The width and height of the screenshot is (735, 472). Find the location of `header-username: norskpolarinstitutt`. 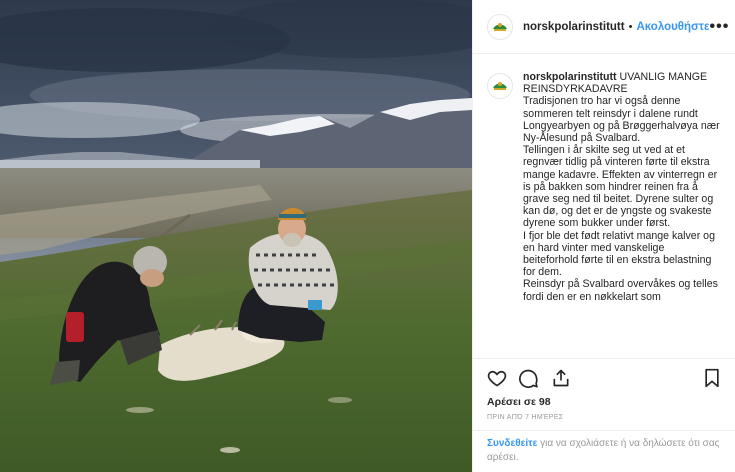

header-username: norskpolarinstitutt is located at coordinates (574, 27).